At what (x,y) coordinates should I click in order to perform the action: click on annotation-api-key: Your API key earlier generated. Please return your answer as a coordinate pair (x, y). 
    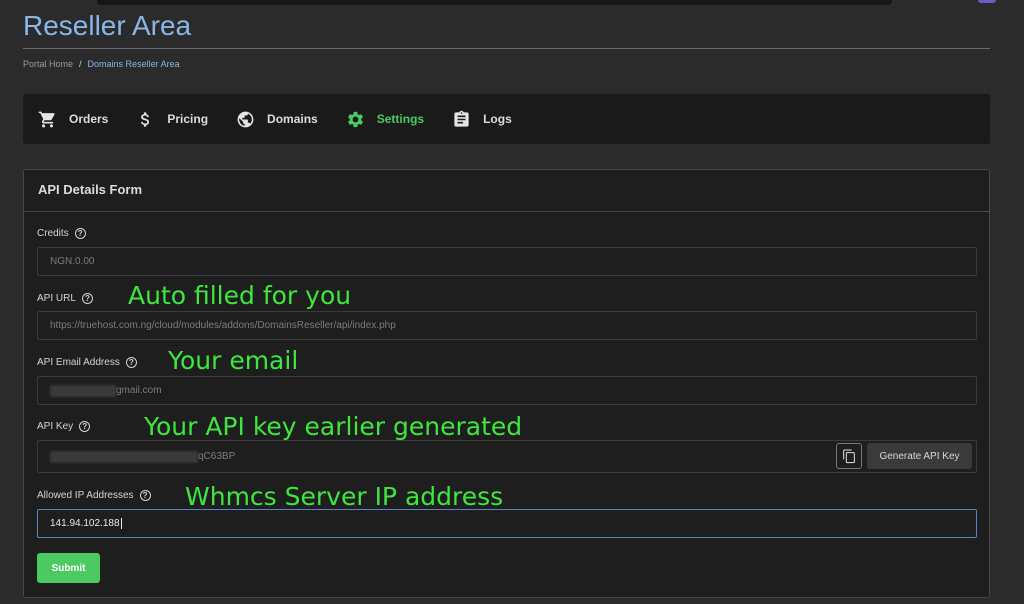
    Looking at the image, I should click on (333, 426).